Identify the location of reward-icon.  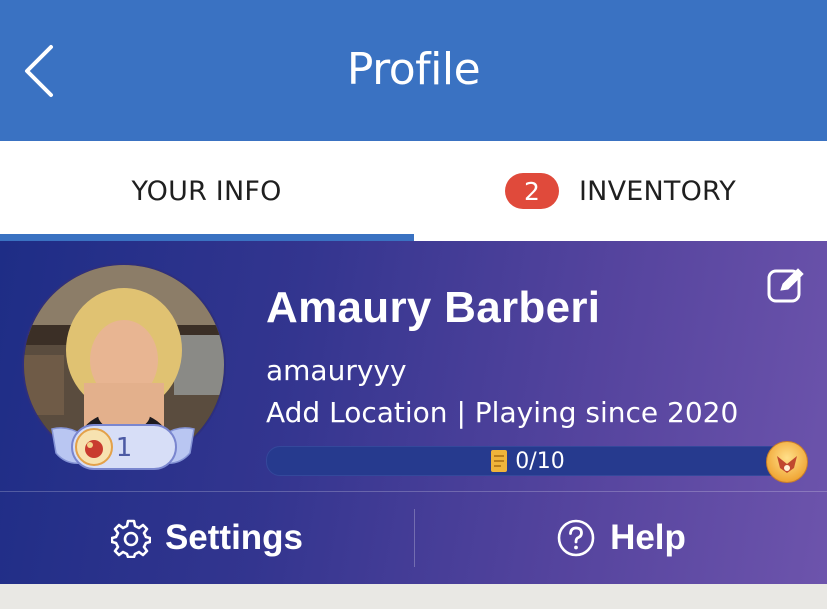
(787, 462).